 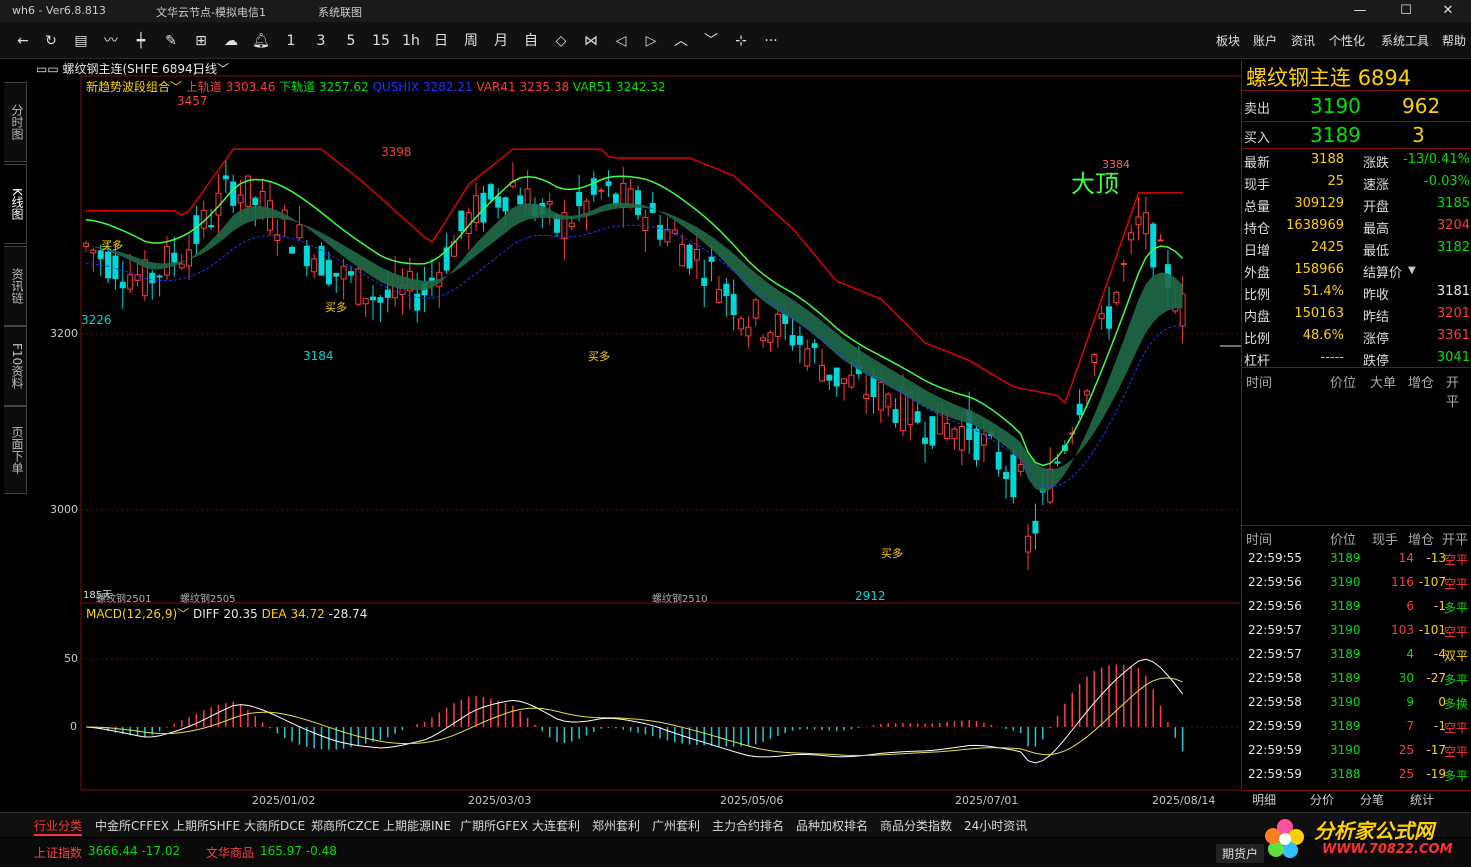 What do you see at coordinates (1432, 582) in the screenshot?
I see `tick-oi-change: -107` at bounding box center [1432, 582].